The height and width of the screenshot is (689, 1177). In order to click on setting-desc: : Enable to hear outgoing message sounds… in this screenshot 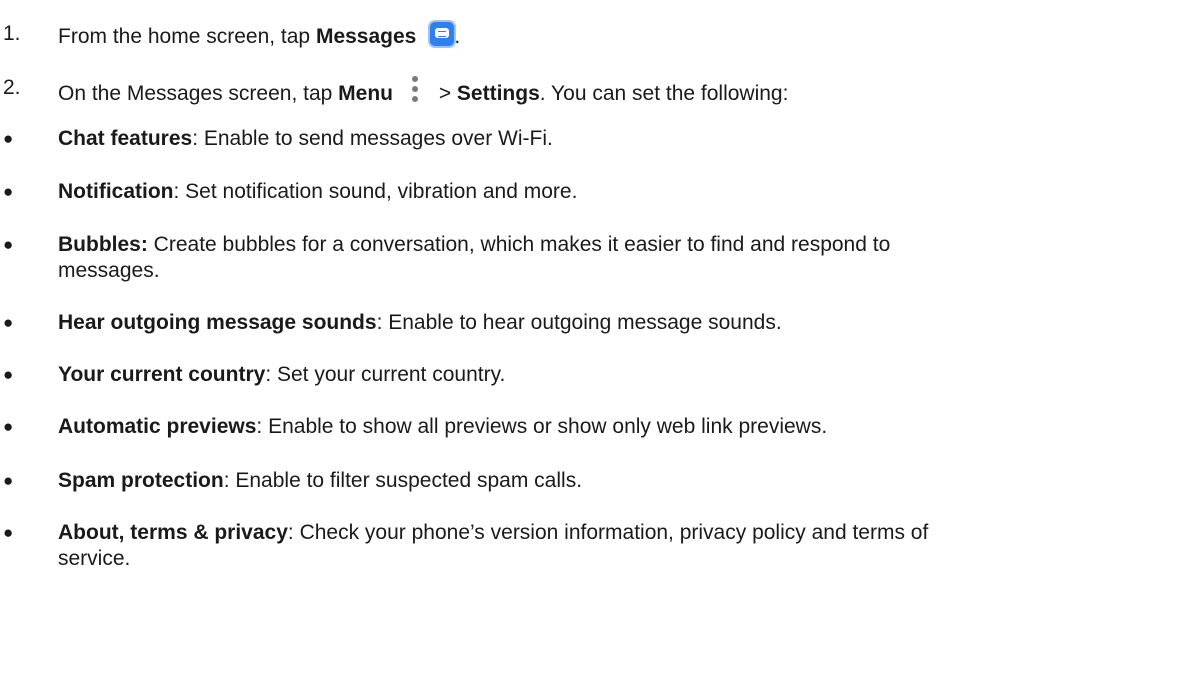, I will do `click(579, 322)`.